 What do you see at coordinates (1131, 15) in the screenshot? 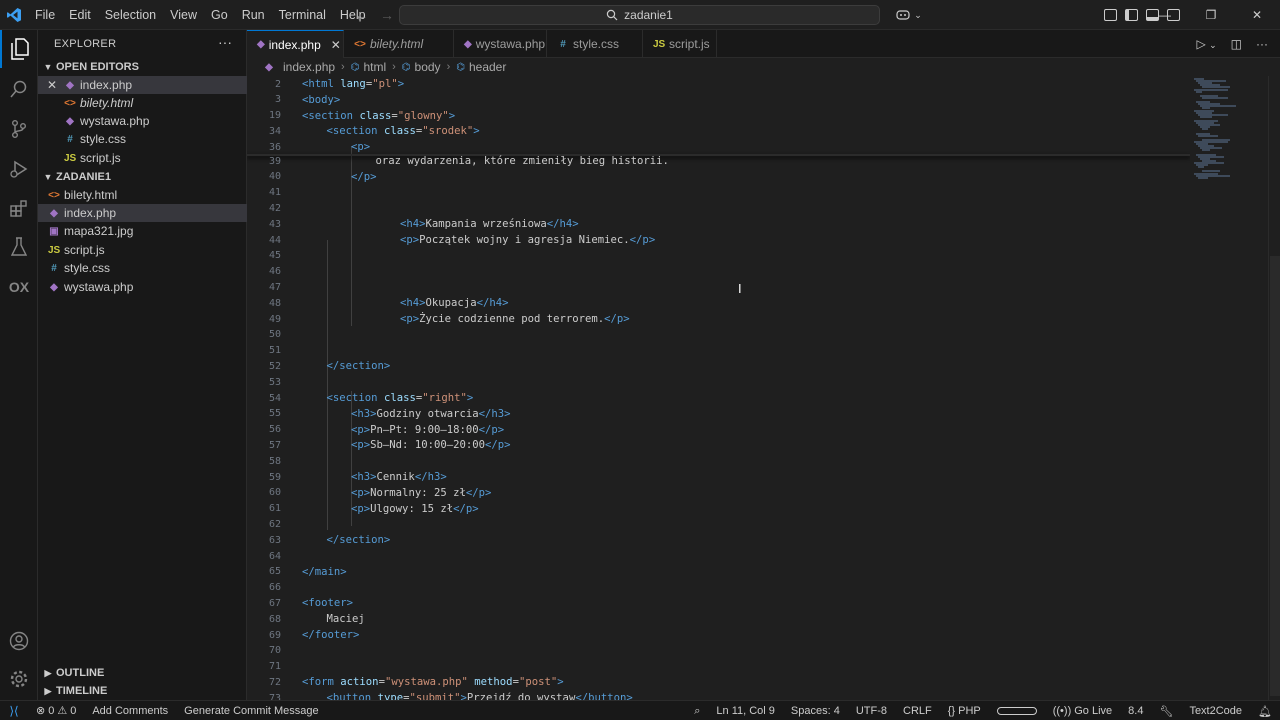
I see `toggle-primary-sidebar-icon` at bounding box center [1131, 15].